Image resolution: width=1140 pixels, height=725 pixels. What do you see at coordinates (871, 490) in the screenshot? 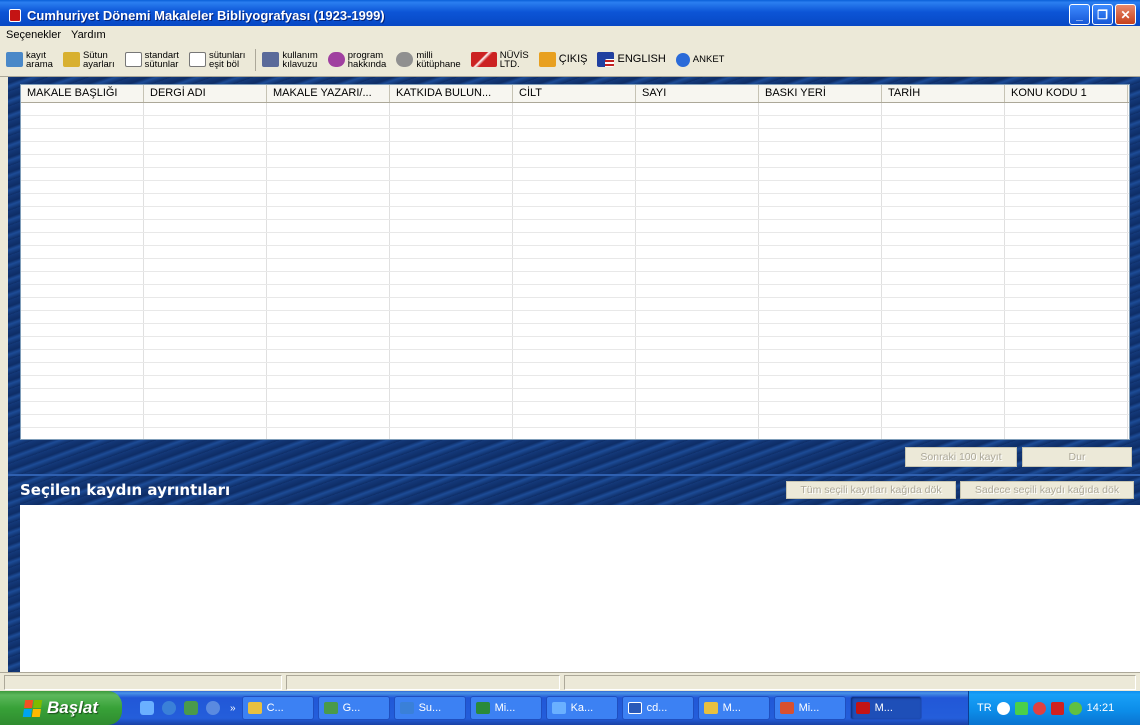
I see `print-all-selected-button: Tüm seçili kayıtları kağıda dök` at bounding box center [871, 490].